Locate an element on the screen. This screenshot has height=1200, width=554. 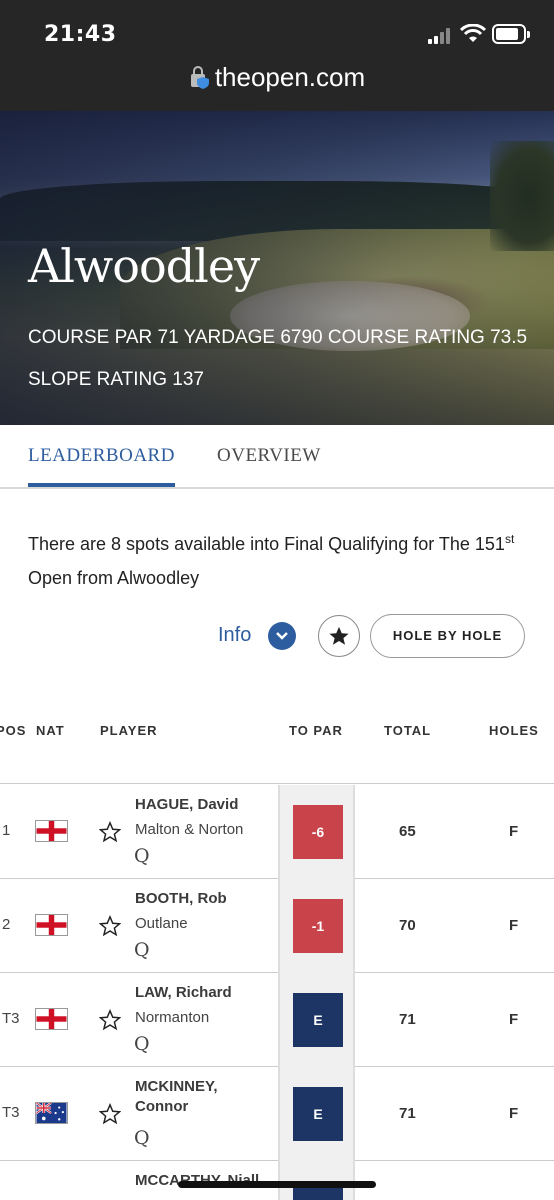
column-nat: NAT is located at coordinates (50, 730).